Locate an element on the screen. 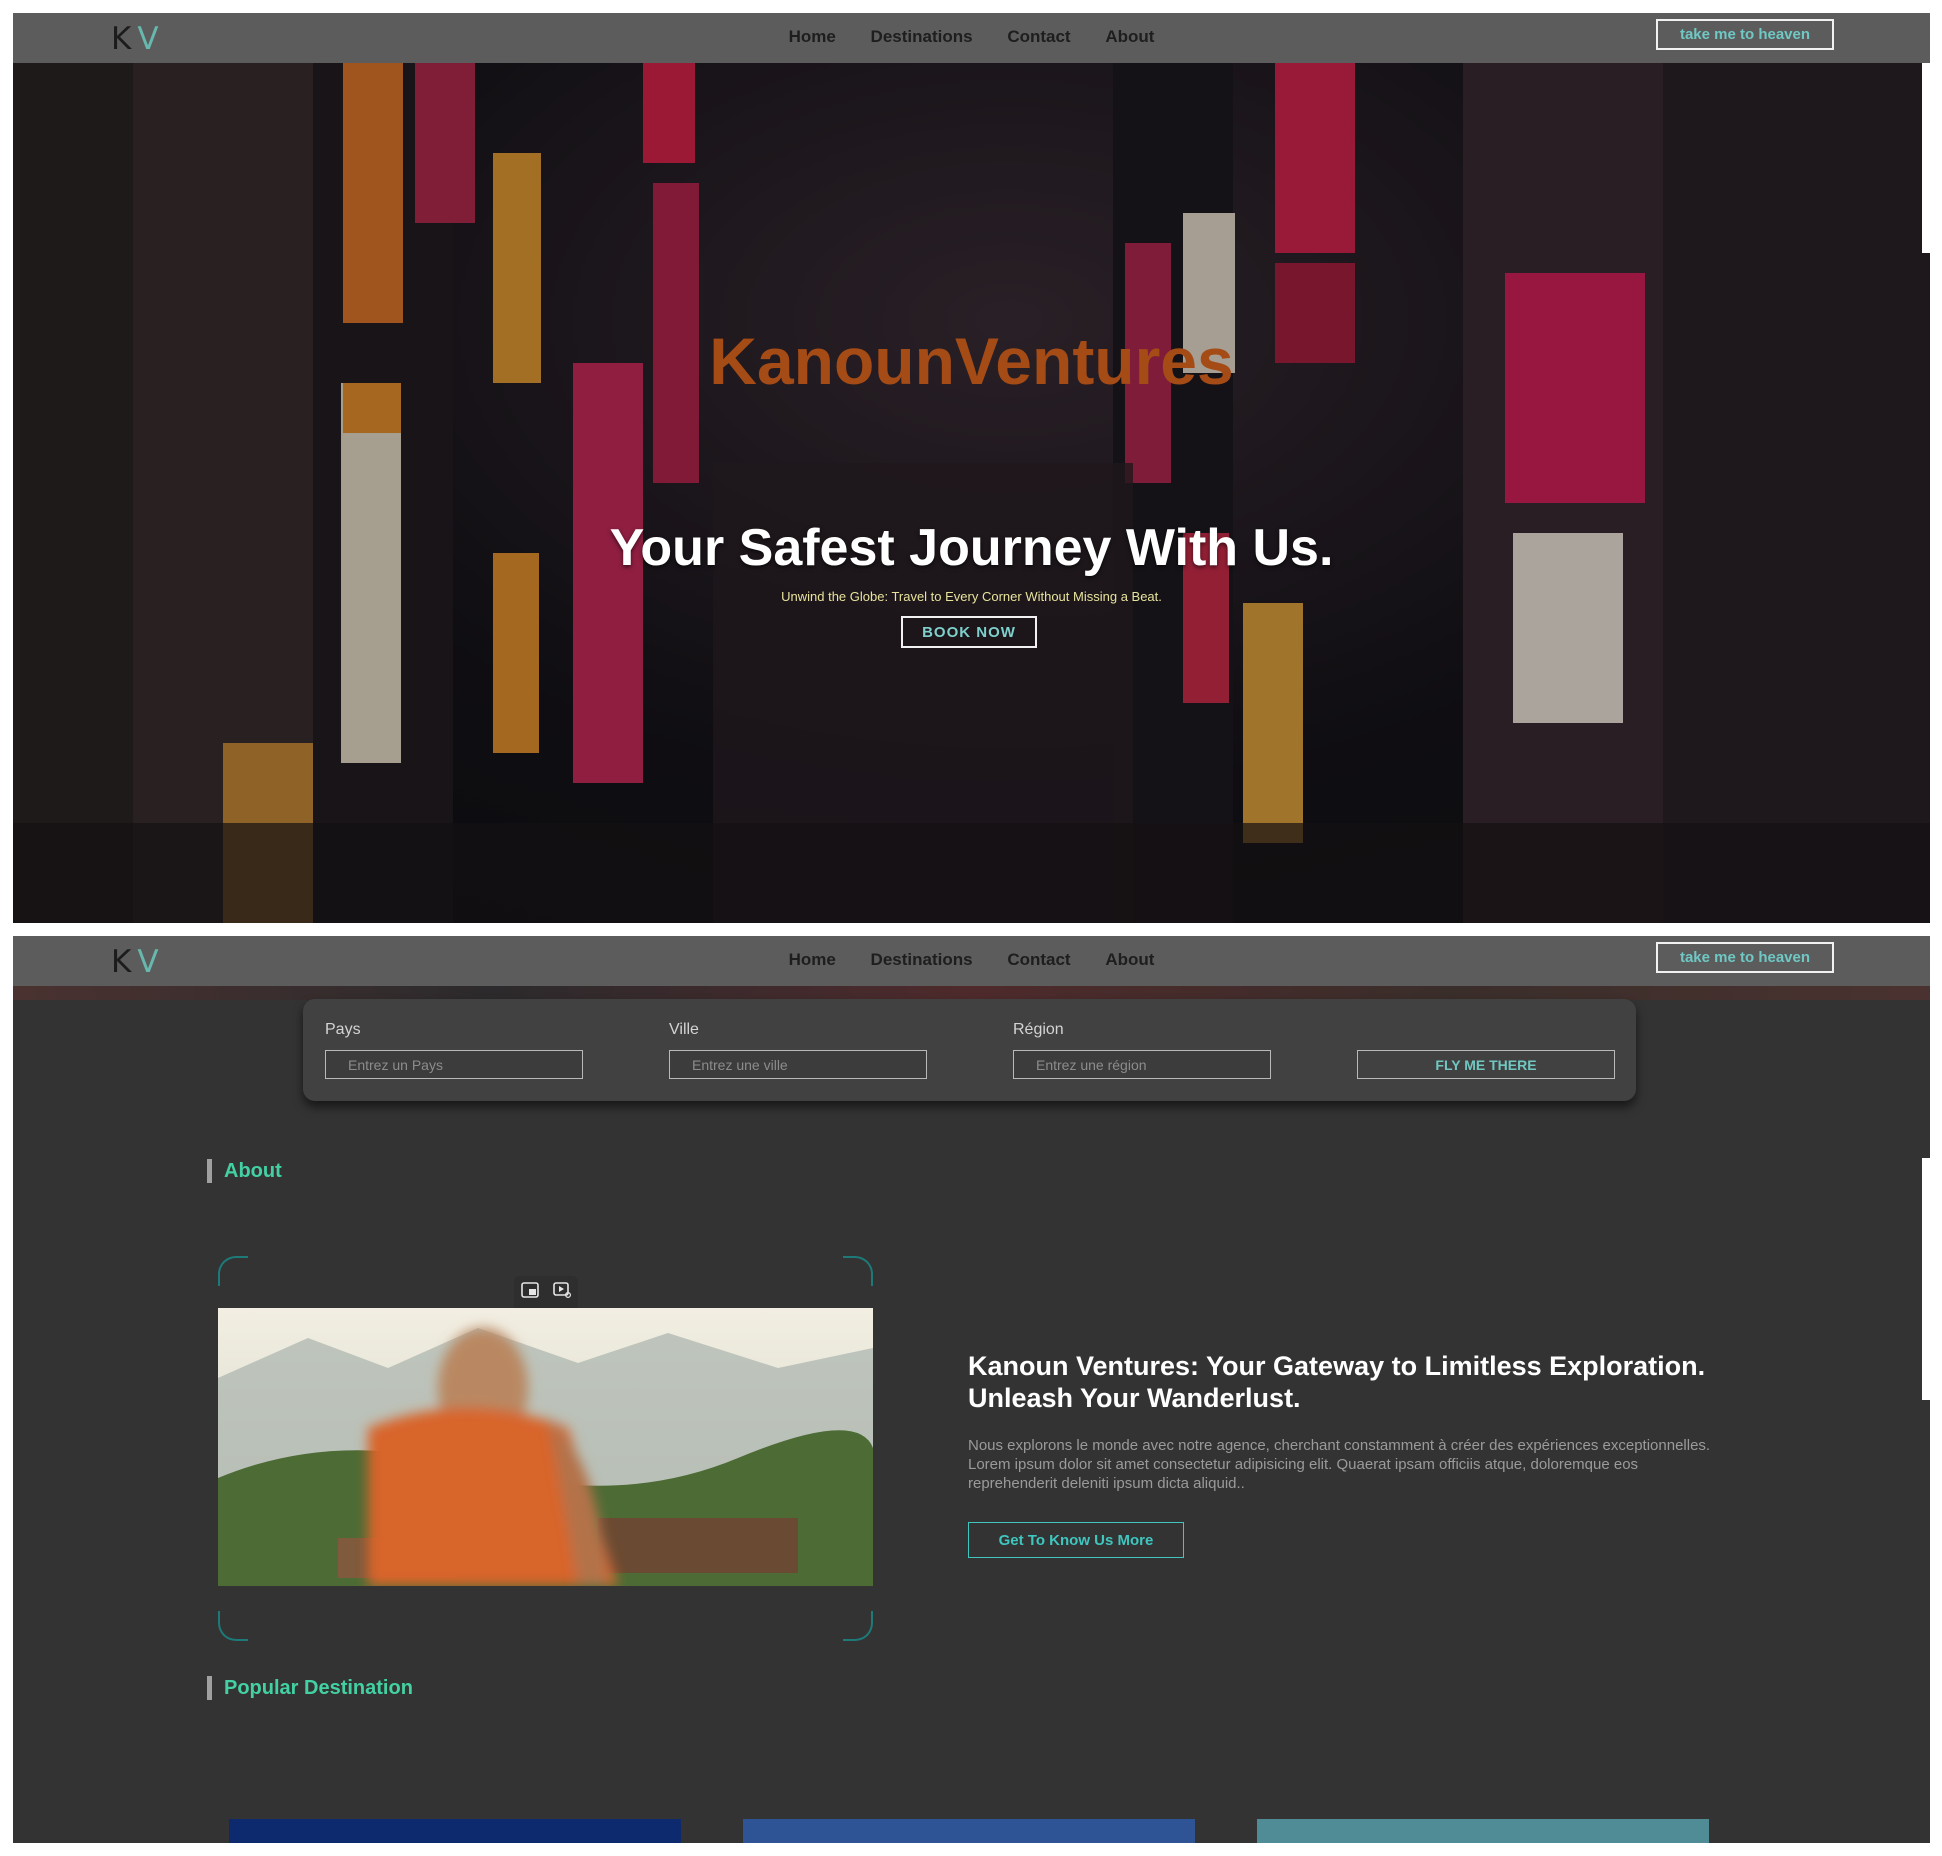 The width and height of the screenshot is (1942, 1856). about-video is located at coordinates (545, 1448).